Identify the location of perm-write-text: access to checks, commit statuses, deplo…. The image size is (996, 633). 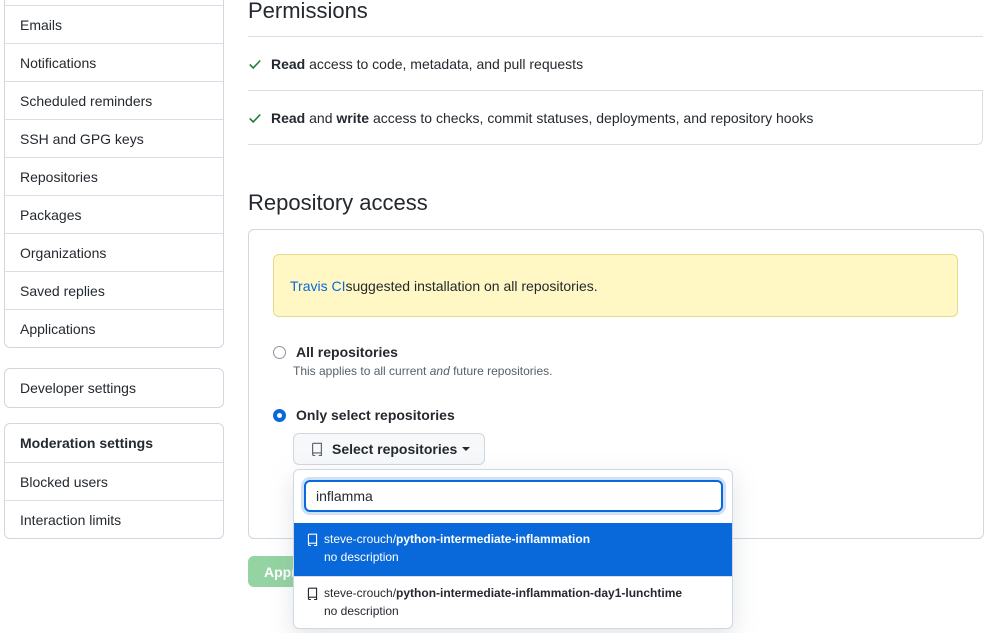
(591, 118).